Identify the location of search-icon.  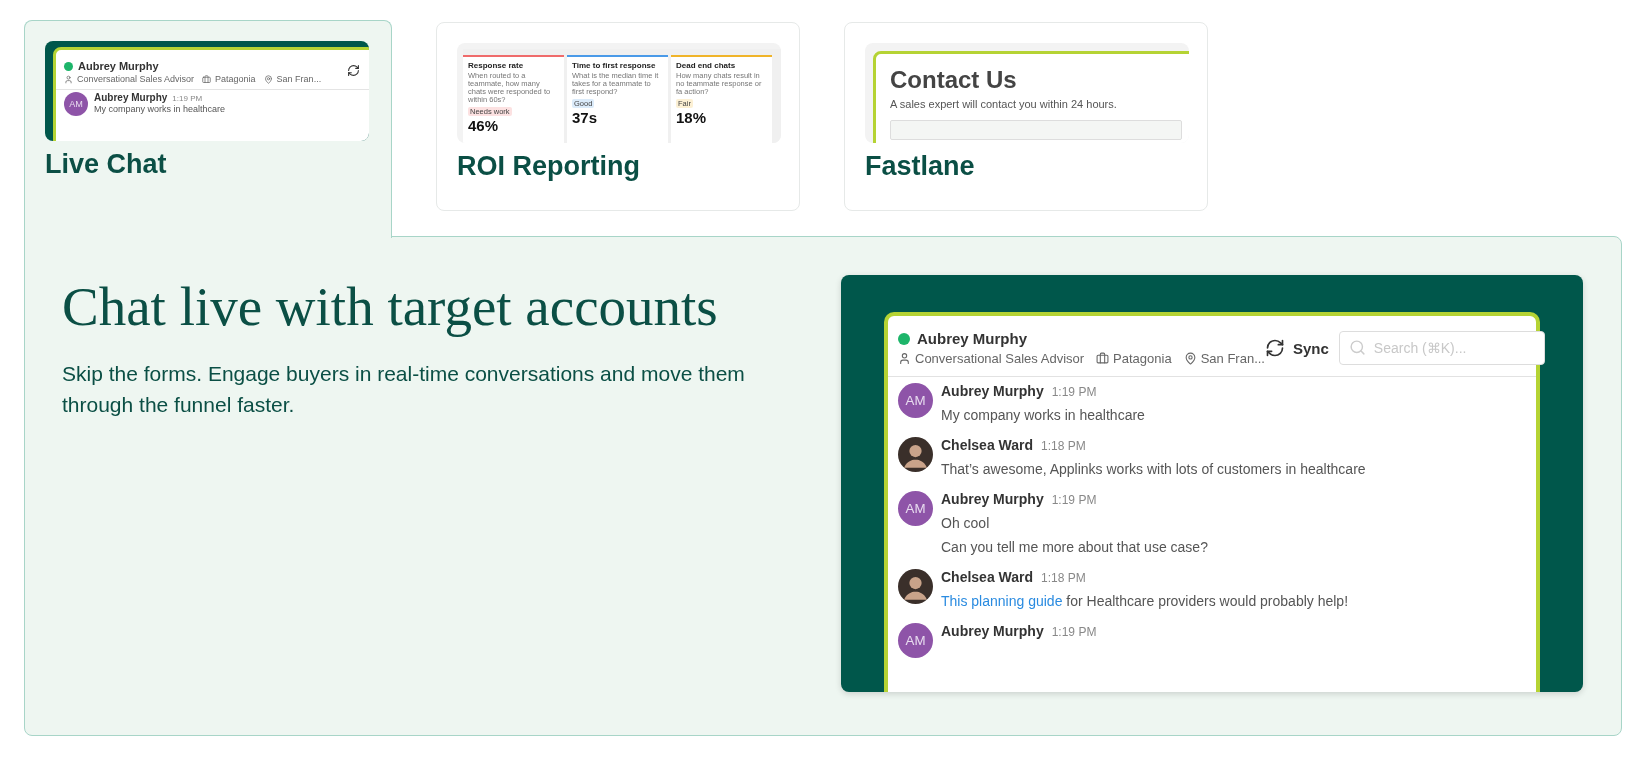
(1357, 347).